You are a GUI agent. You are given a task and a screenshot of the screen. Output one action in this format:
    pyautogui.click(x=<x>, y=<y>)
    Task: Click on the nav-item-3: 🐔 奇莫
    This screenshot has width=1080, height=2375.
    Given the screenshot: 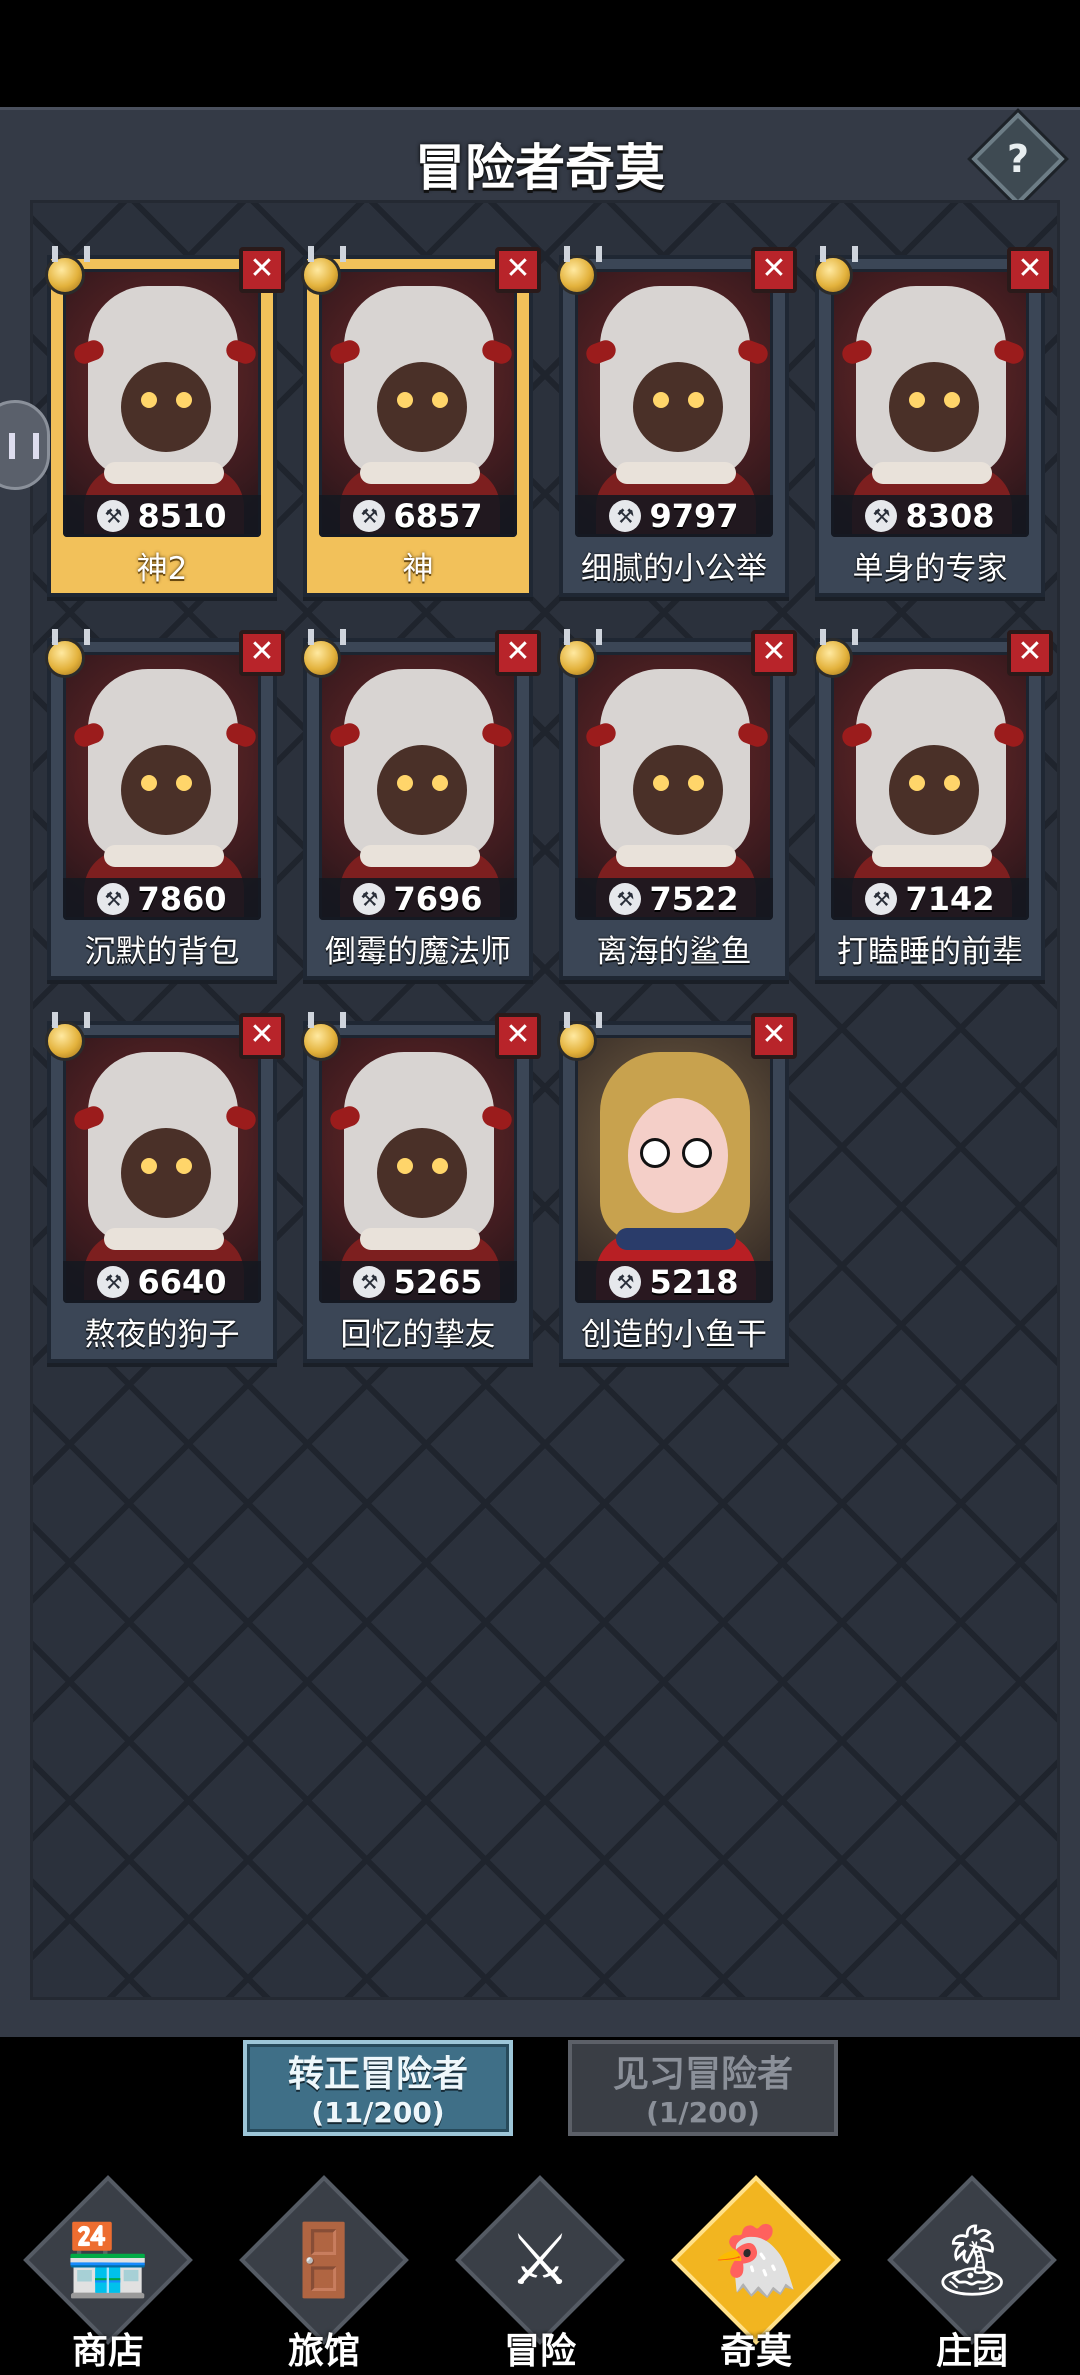 What is the action you would take?
    pyautogui.click(x=756, y=2267)
    